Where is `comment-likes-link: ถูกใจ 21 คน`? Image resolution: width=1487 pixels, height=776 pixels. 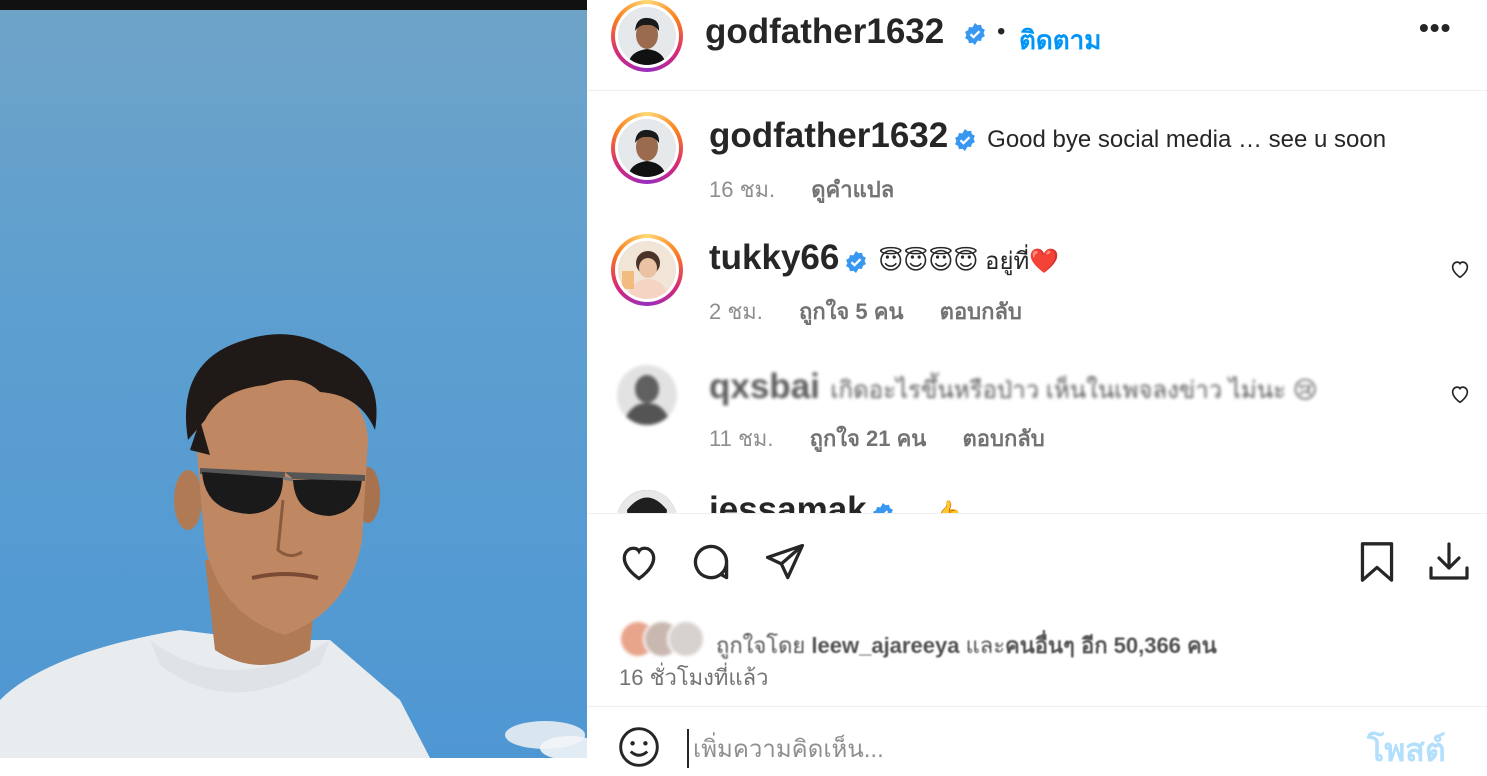
comment-likes-link: ถูกใจ 21 คน is located at coordinates (868, 438).